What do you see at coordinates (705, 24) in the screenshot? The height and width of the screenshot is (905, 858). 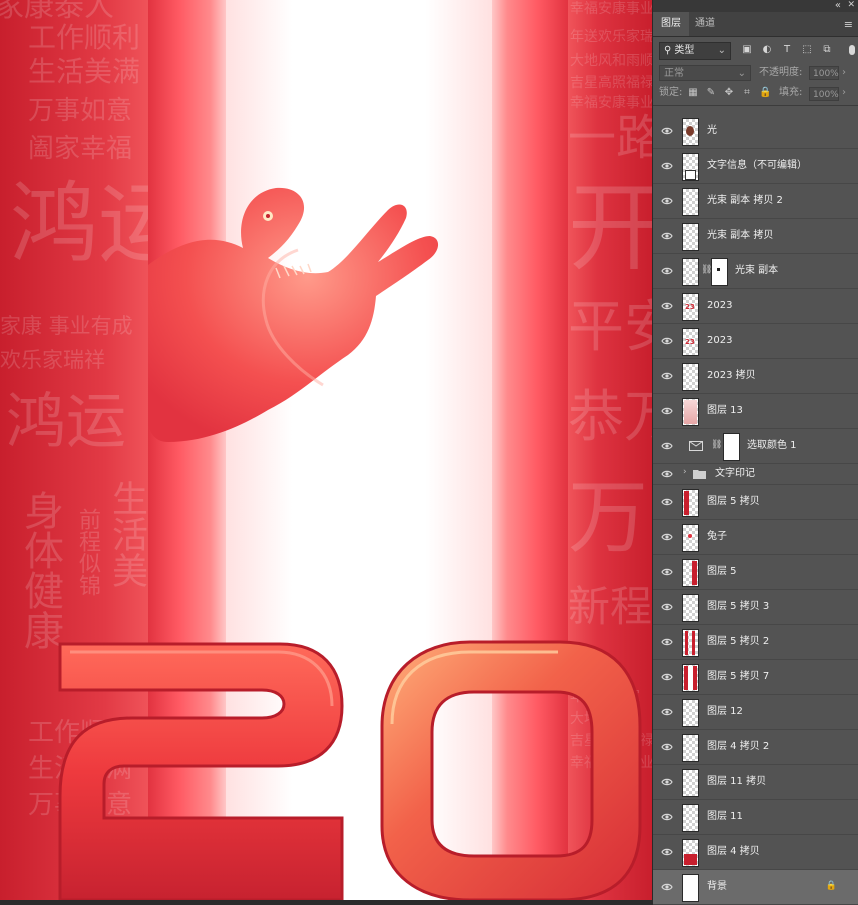 I see `tab-channels: 通道` at bounding box center [705, 24].